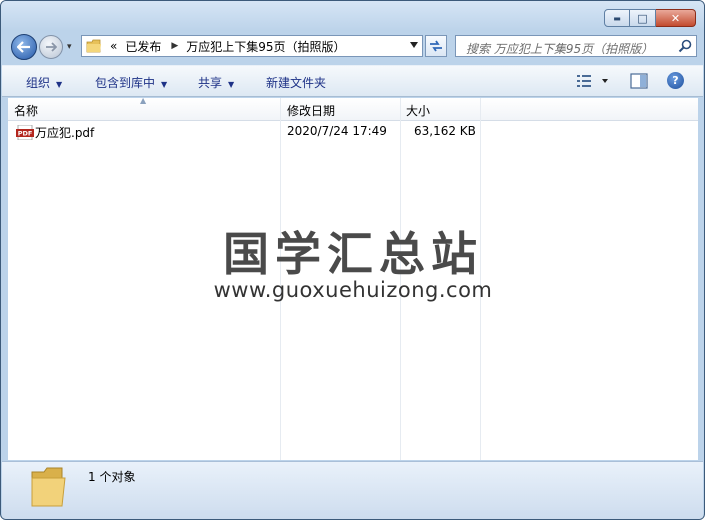  I want to click on maximize-icon: □, so click(642, 18).